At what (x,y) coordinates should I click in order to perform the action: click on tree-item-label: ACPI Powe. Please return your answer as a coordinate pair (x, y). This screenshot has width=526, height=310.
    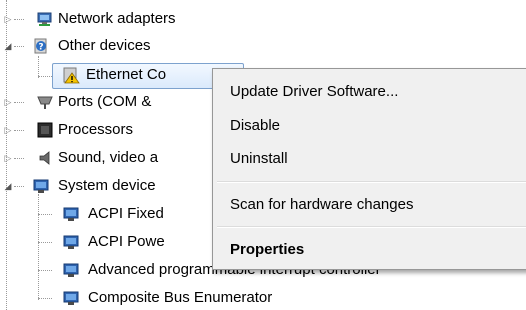
    Looking at the image, I should click on (126, 241).